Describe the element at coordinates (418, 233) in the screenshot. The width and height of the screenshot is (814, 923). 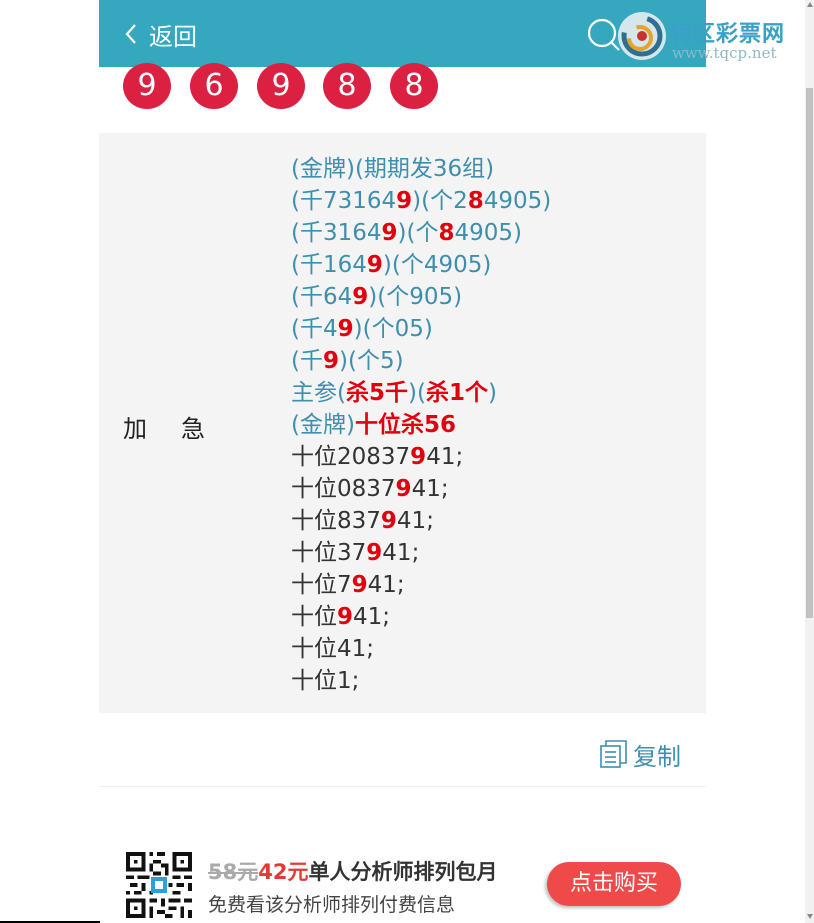
I see `line-text: )(个` at that location.